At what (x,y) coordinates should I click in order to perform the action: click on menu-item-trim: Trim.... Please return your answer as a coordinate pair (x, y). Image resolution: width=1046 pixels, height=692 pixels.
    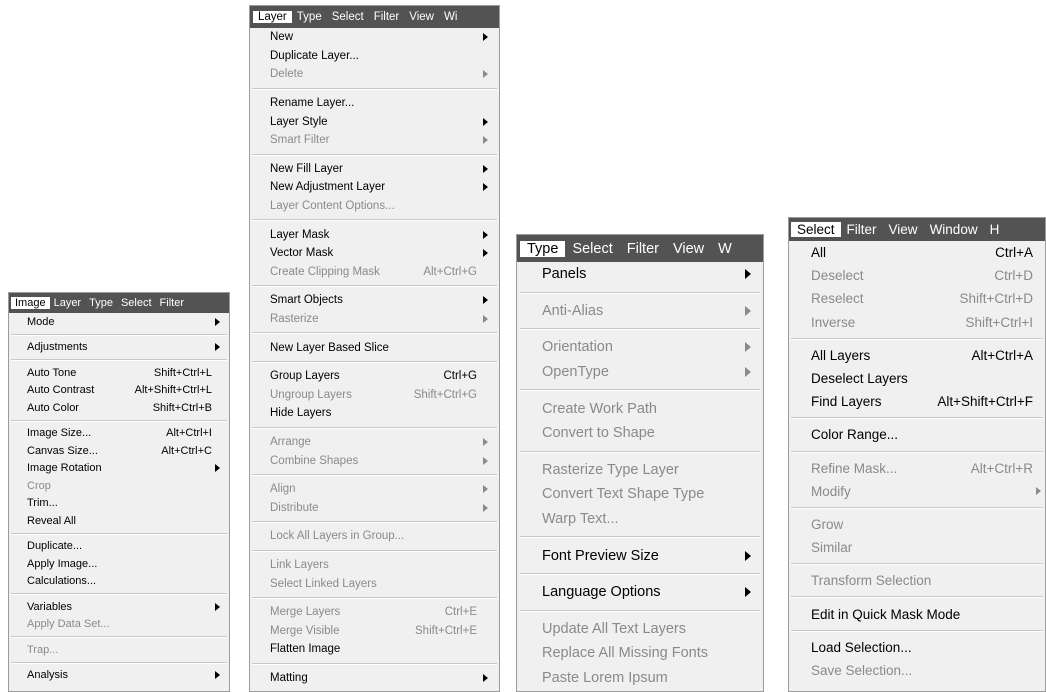
    Looking at the image, I should click on (119, 504).